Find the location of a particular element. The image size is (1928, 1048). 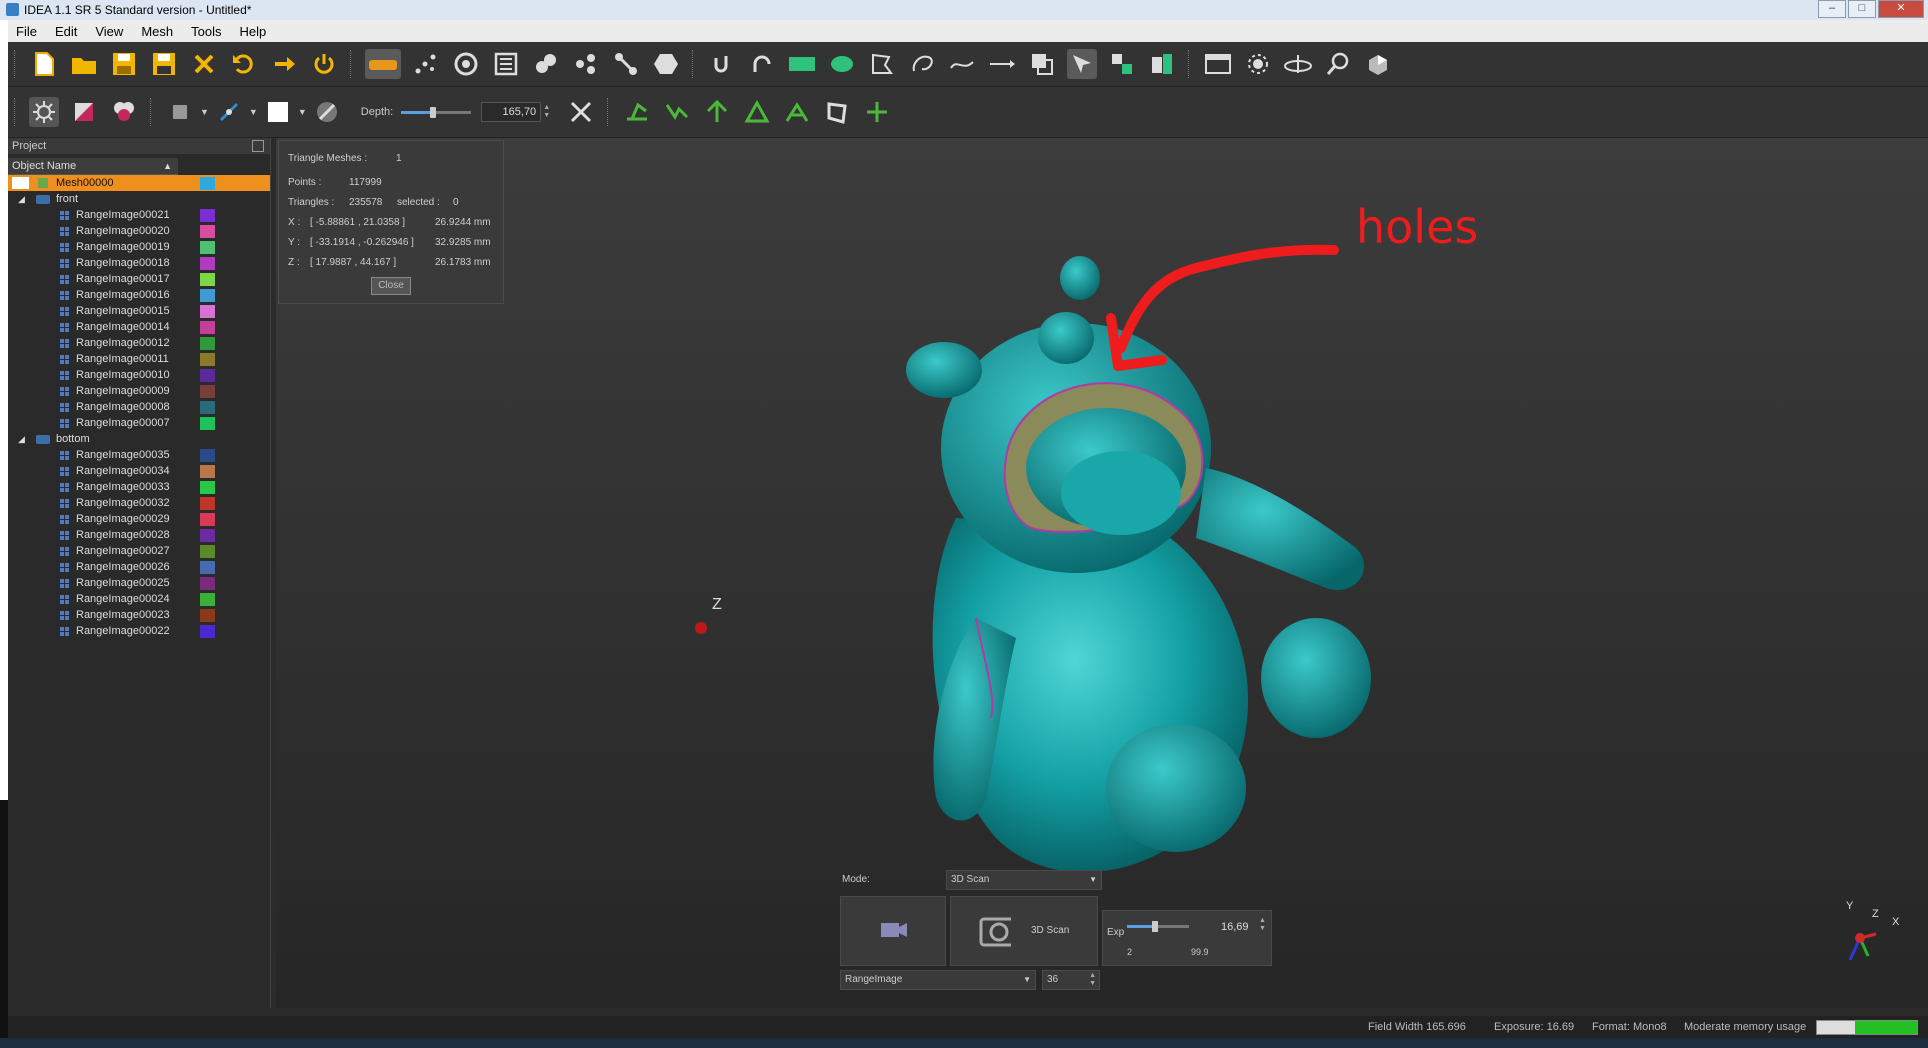

undock-icon is located at coordinates (258, 146).